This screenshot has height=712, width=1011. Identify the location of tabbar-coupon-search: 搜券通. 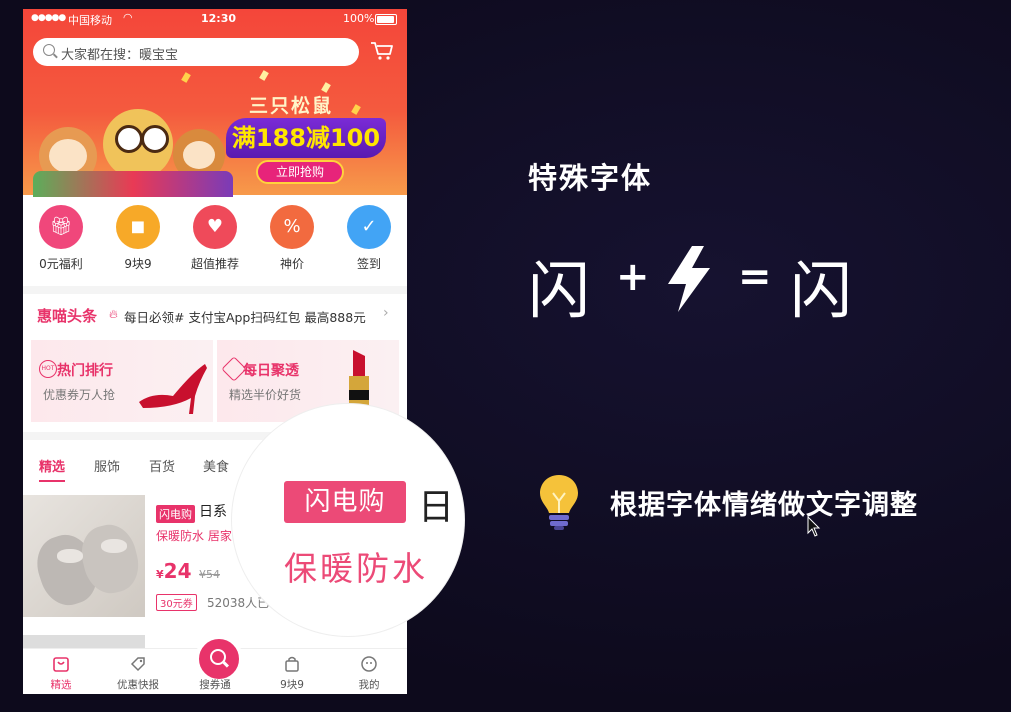
(215, 684).